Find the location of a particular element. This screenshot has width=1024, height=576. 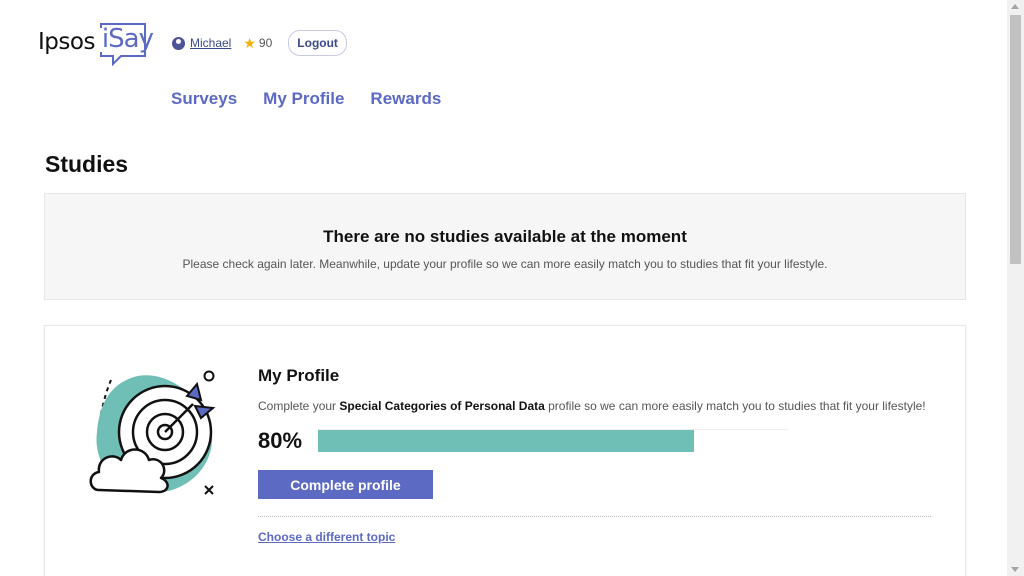

progress-percent: 80% is located at coordinates (280, 440).